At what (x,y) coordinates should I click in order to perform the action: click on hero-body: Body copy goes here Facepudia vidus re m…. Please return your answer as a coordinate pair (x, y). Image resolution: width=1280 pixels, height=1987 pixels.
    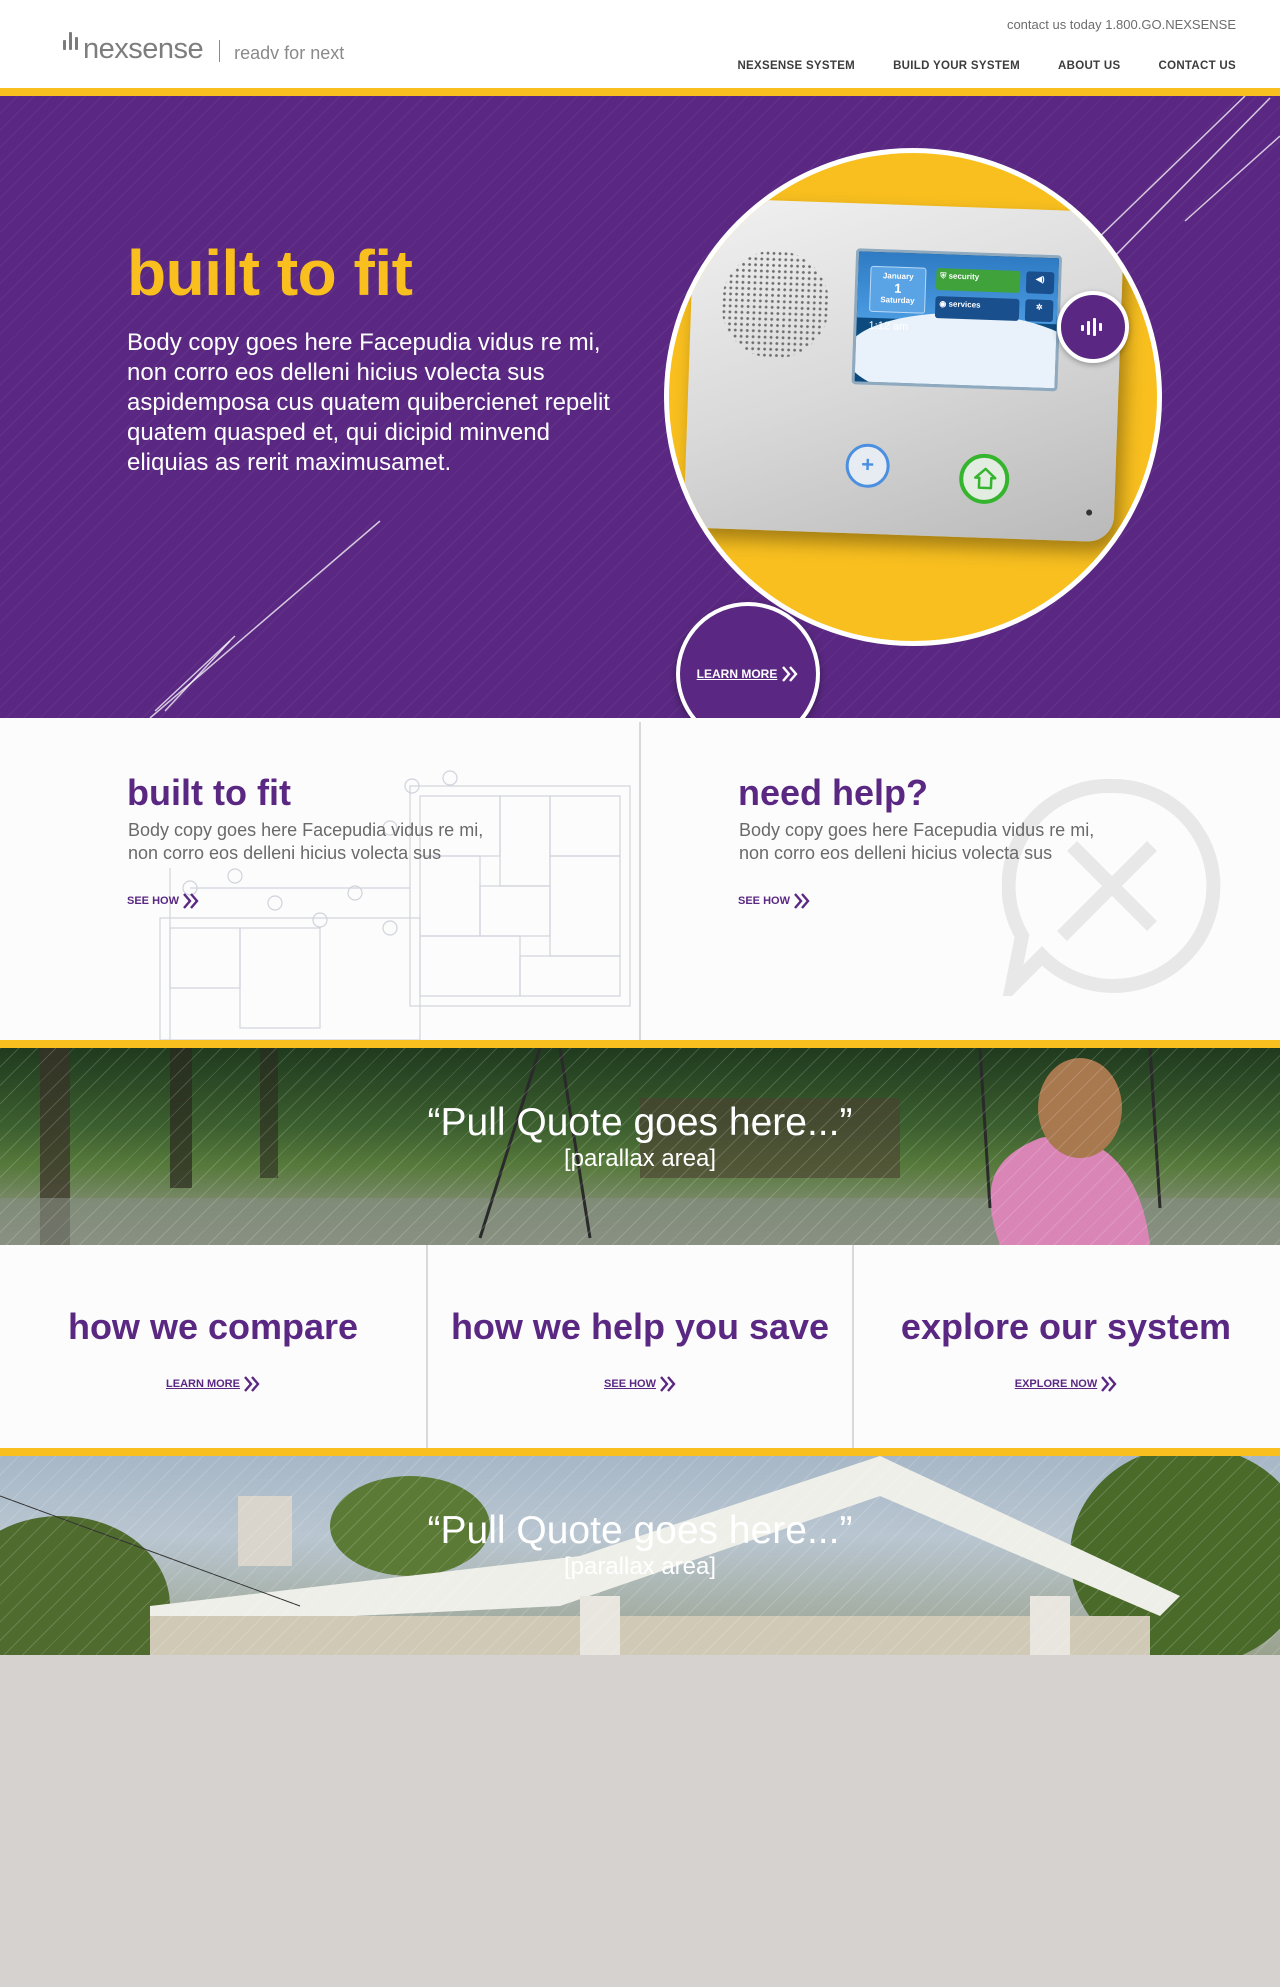
    Looking at the image, I should click on (368, 402).